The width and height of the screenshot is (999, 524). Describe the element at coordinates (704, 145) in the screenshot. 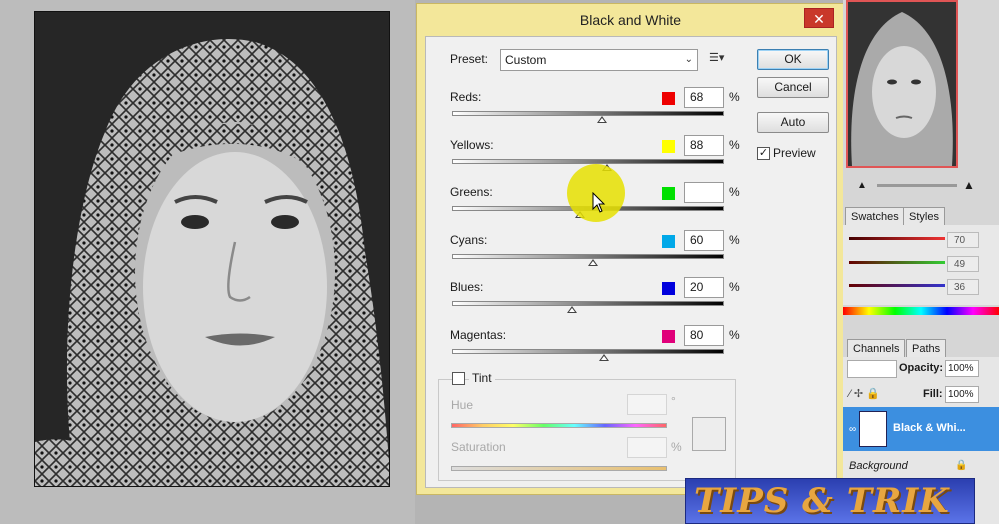

I see `yellows-value-input: 88` at that location.